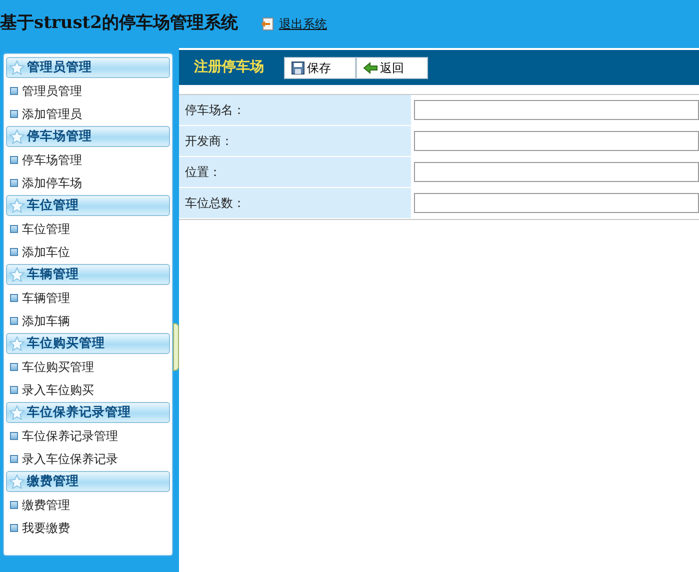 The height and width of the screenshot is (572, 699). What do you see at coordinates (88, 481) in the screenshot?
I see `menu-group-header: 缴费管理` at bounding box center [88, 481].